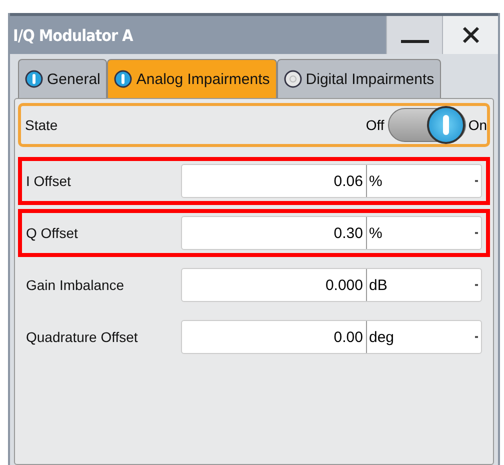 The height and width of the screenshot is (465, 504). Describe the element at coordinates (414, 42) in the screenshot. I see `minimize-icon` at that location.